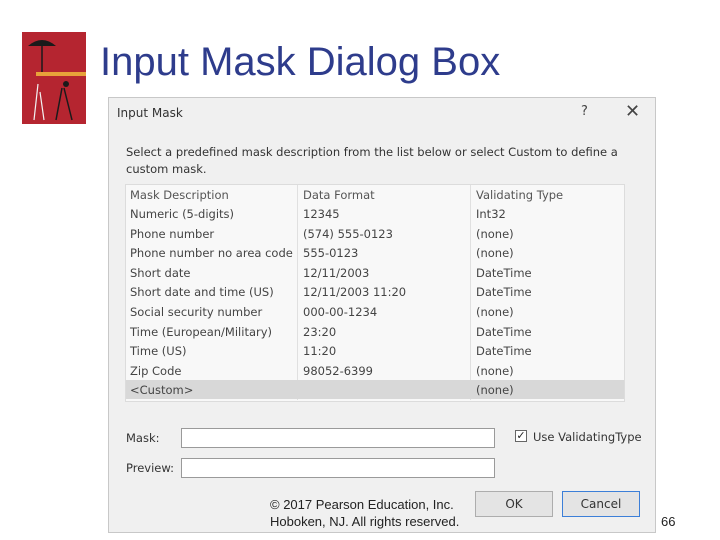 The height and width of the screenshot is (540, 720). What do you see at coordinates (211, 253) in the screenshot?
I see `mask-description-cell: Phone number no area code` at bounding box center [211, 253].